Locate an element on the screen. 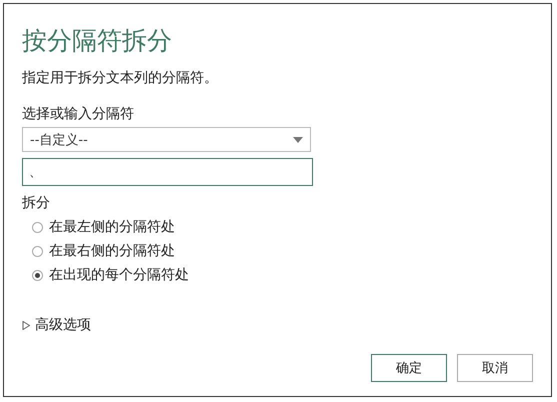  split-option: 在最左侧的分隔符处 is located at coordinates (282, 227).